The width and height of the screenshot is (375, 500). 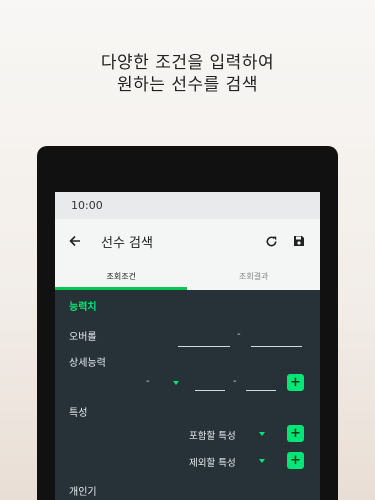 I want to click on exclude-trait-select: 제외할 특성, so click(x=212, y=462).